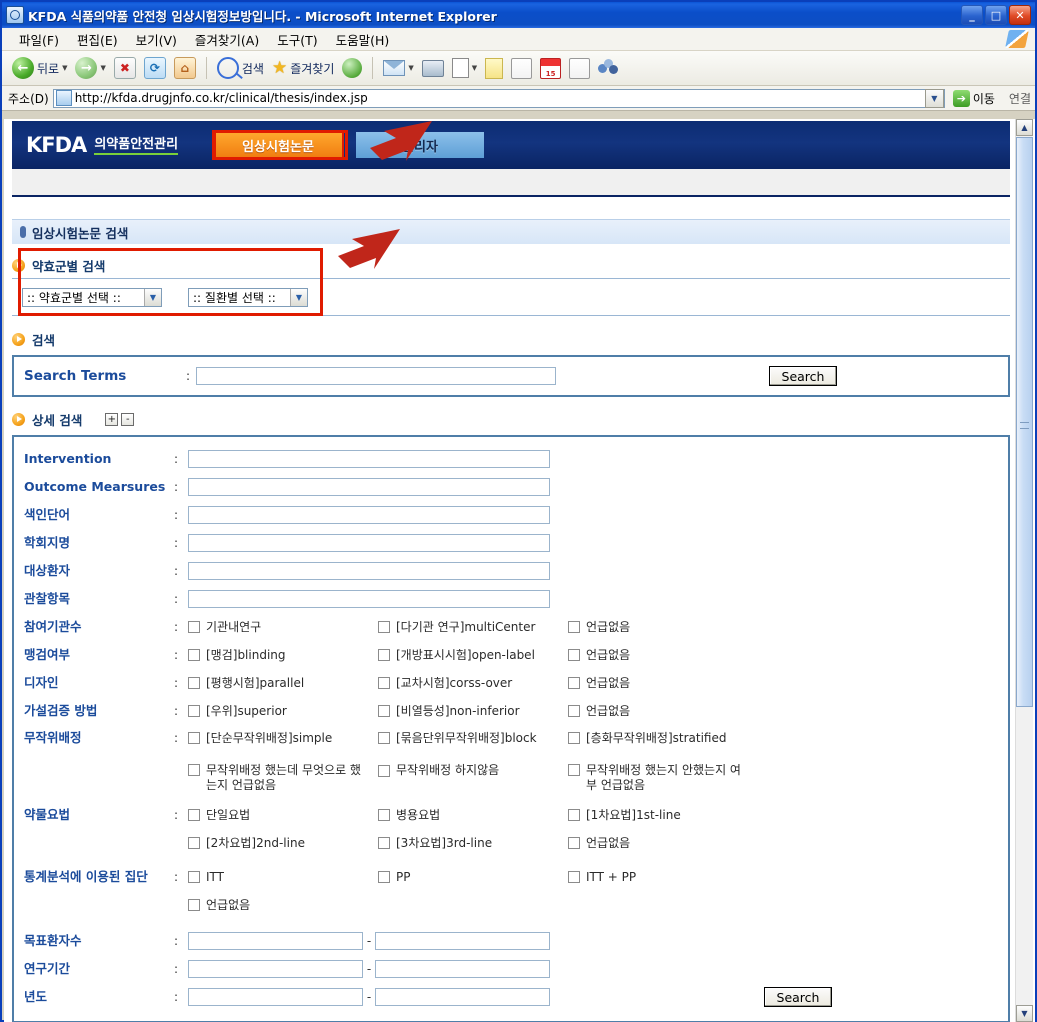 The width and height of the screenshot is (1037, 1022). I want to click on history-button, so click(352, 68).